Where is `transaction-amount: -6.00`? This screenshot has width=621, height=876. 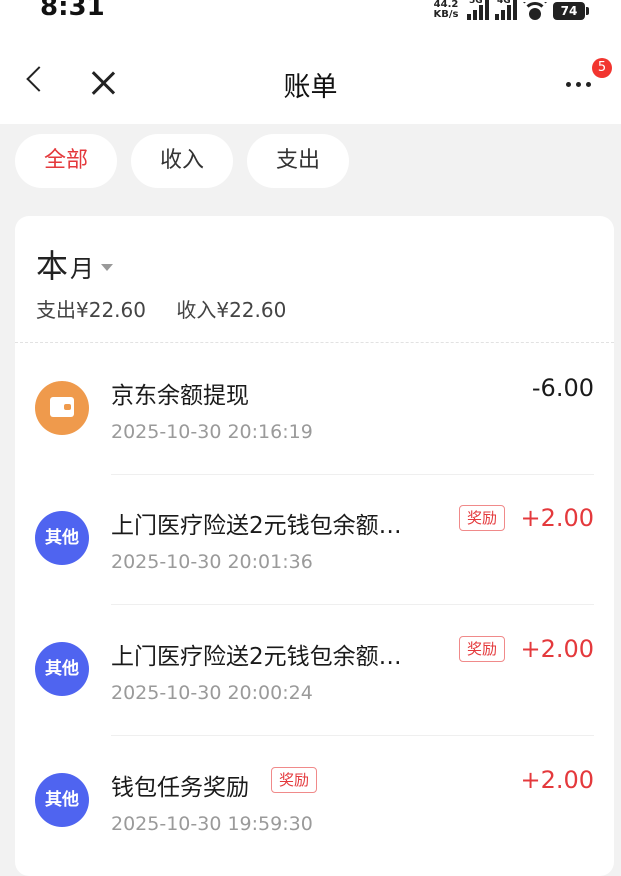
transaction-amount: -6.00 is located at coordinates (562, 388).